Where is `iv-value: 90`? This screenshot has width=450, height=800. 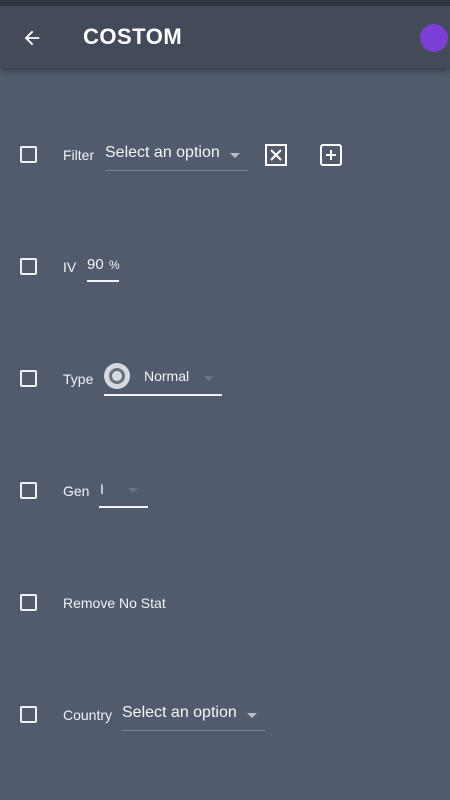 iv-value: 90 is located at coordinates (95, 264).